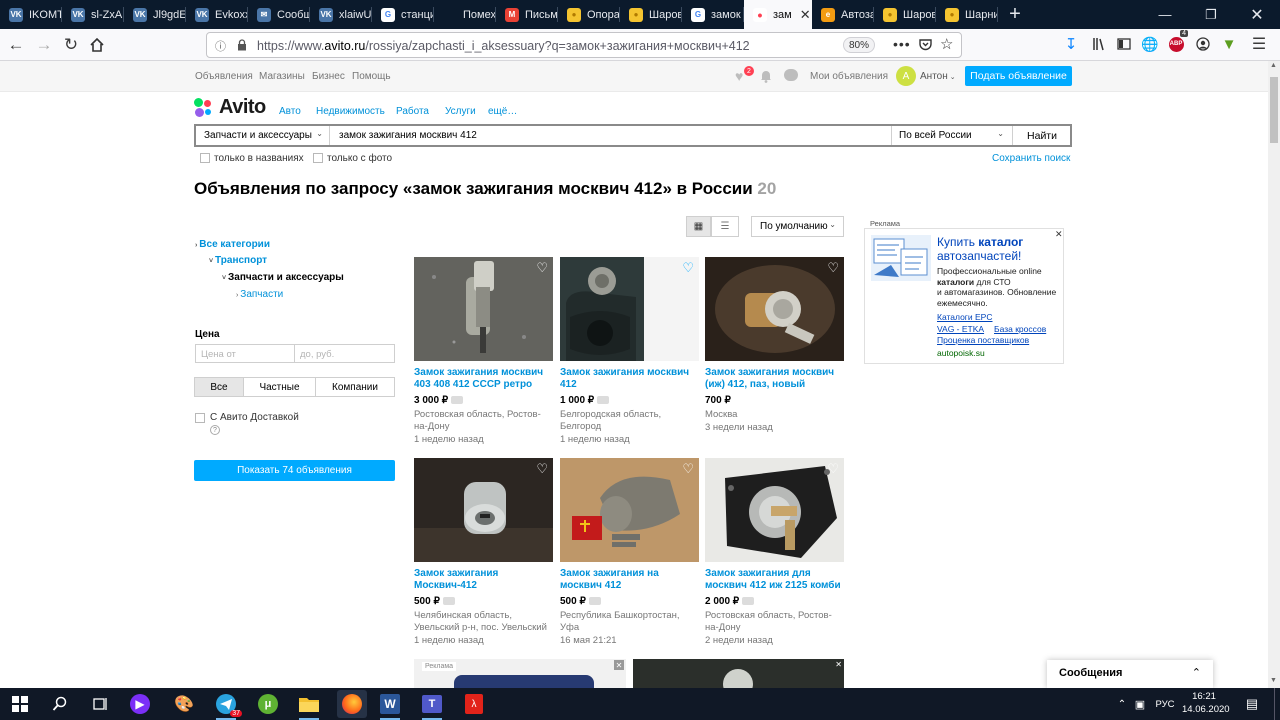  Describe the element at coordinates (805, 15) in the screenshot. I see `close-tab-icon: ✕` at that location.